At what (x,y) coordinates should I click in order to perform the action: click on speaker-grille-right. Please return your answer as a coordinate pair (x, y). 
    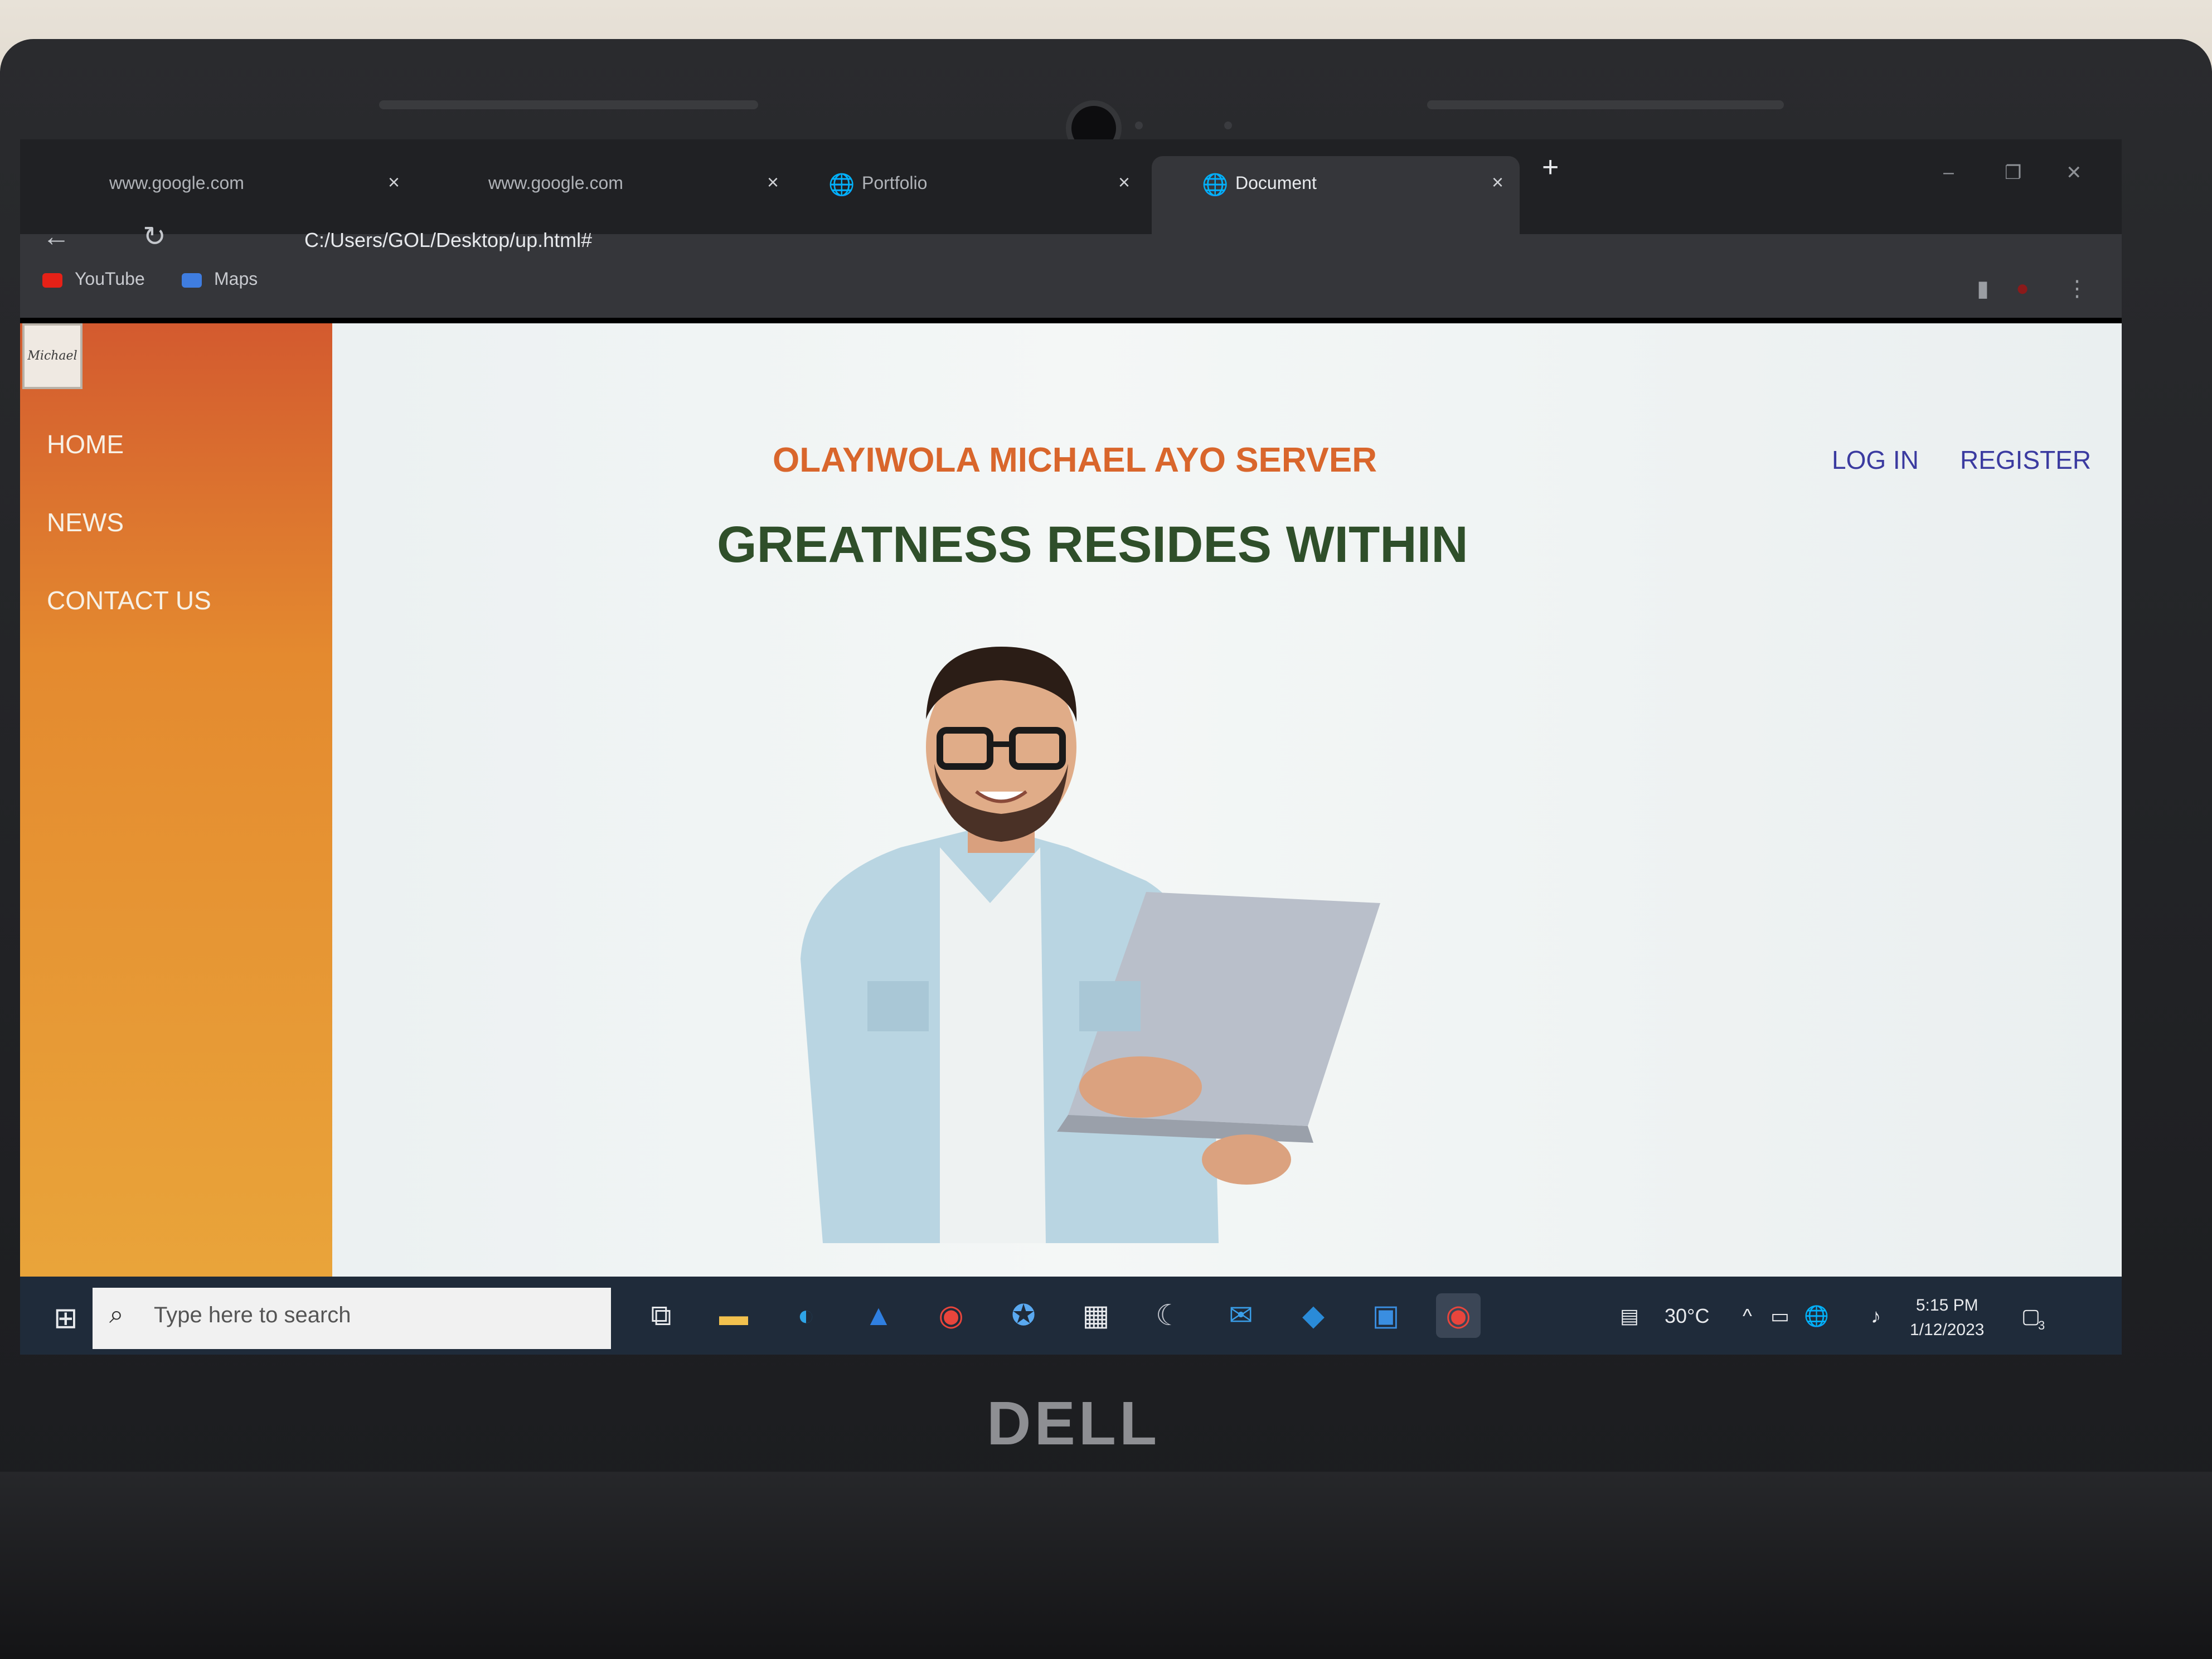
    Looking at the image, I should click on (1605, 104).